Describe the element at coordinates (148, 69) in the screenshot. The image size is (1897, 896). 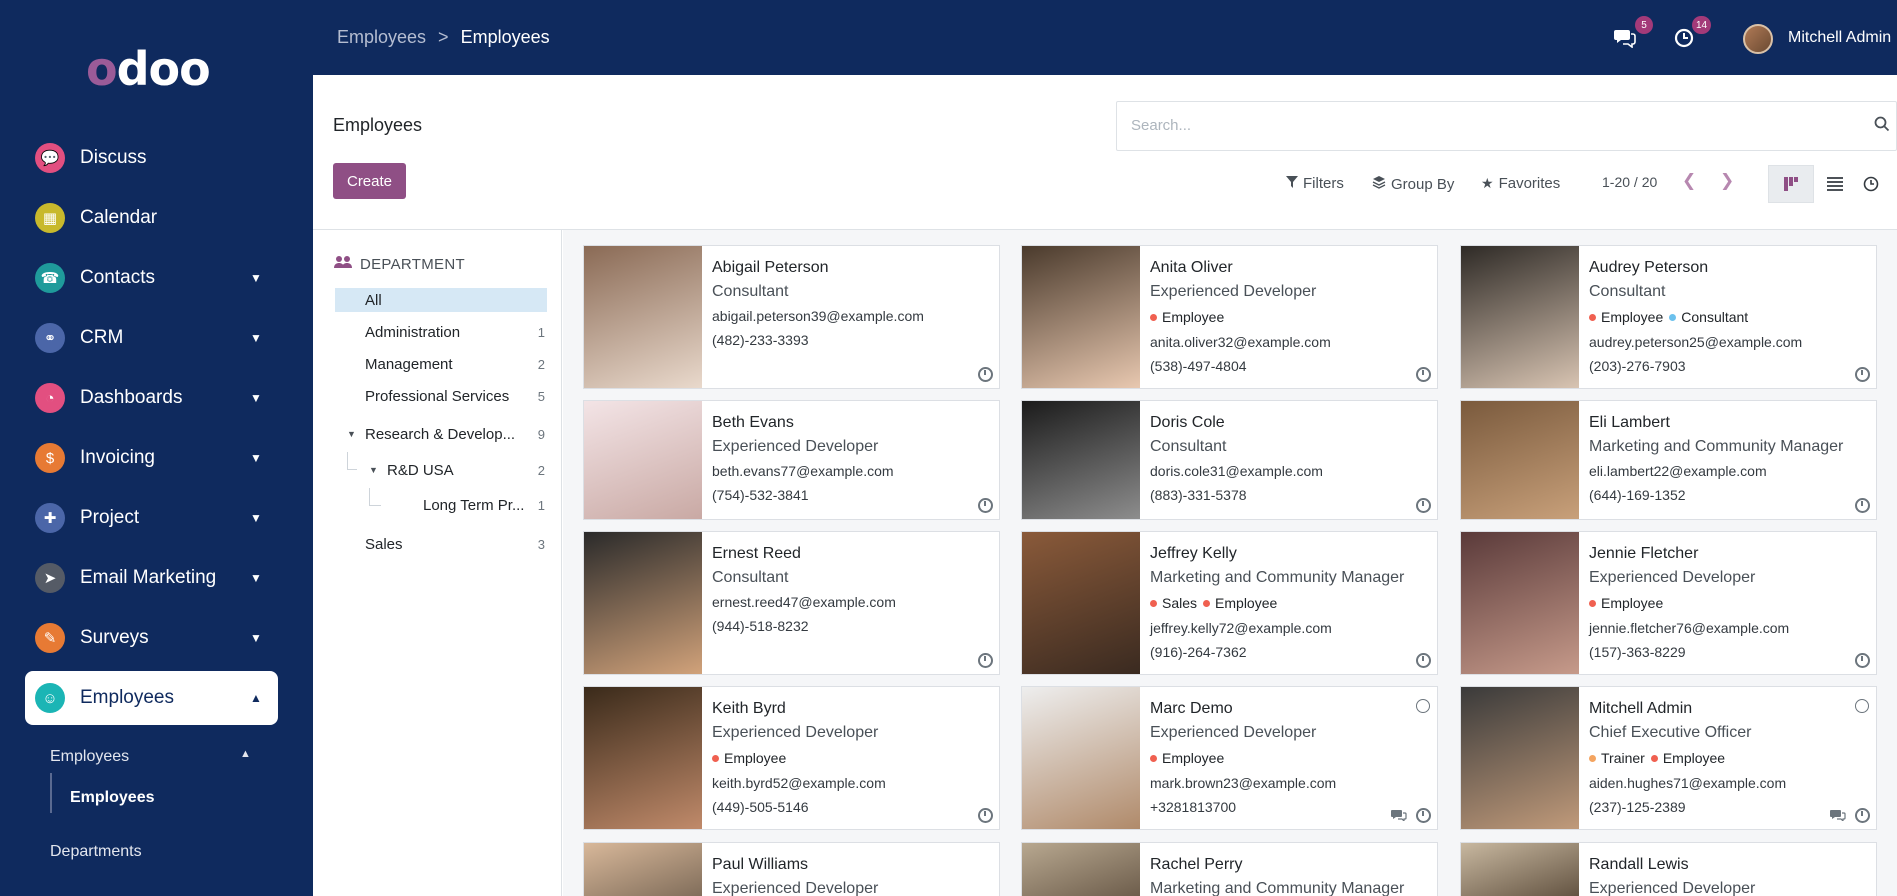
I see `odoo-logo: odoo` at that location.